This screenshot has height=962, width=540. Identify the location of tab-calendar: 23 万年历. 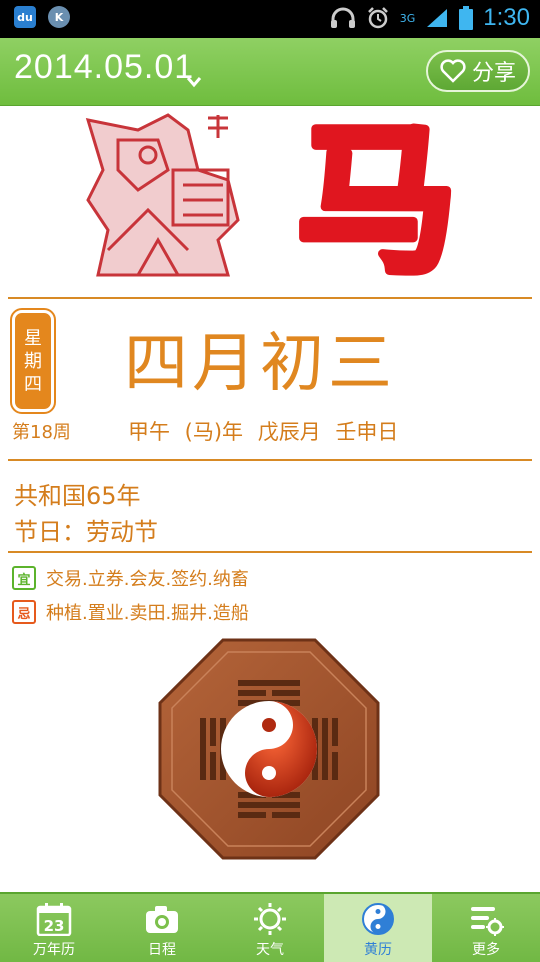
(54, 928).